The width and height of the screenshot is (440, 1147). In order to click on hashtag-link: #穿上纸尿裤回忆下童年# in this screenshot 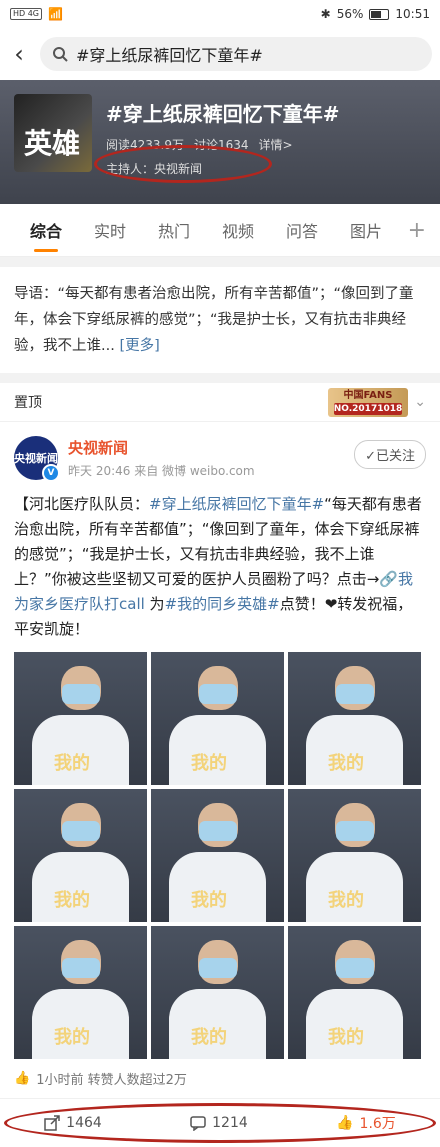, I will do `click(236, 504)`.